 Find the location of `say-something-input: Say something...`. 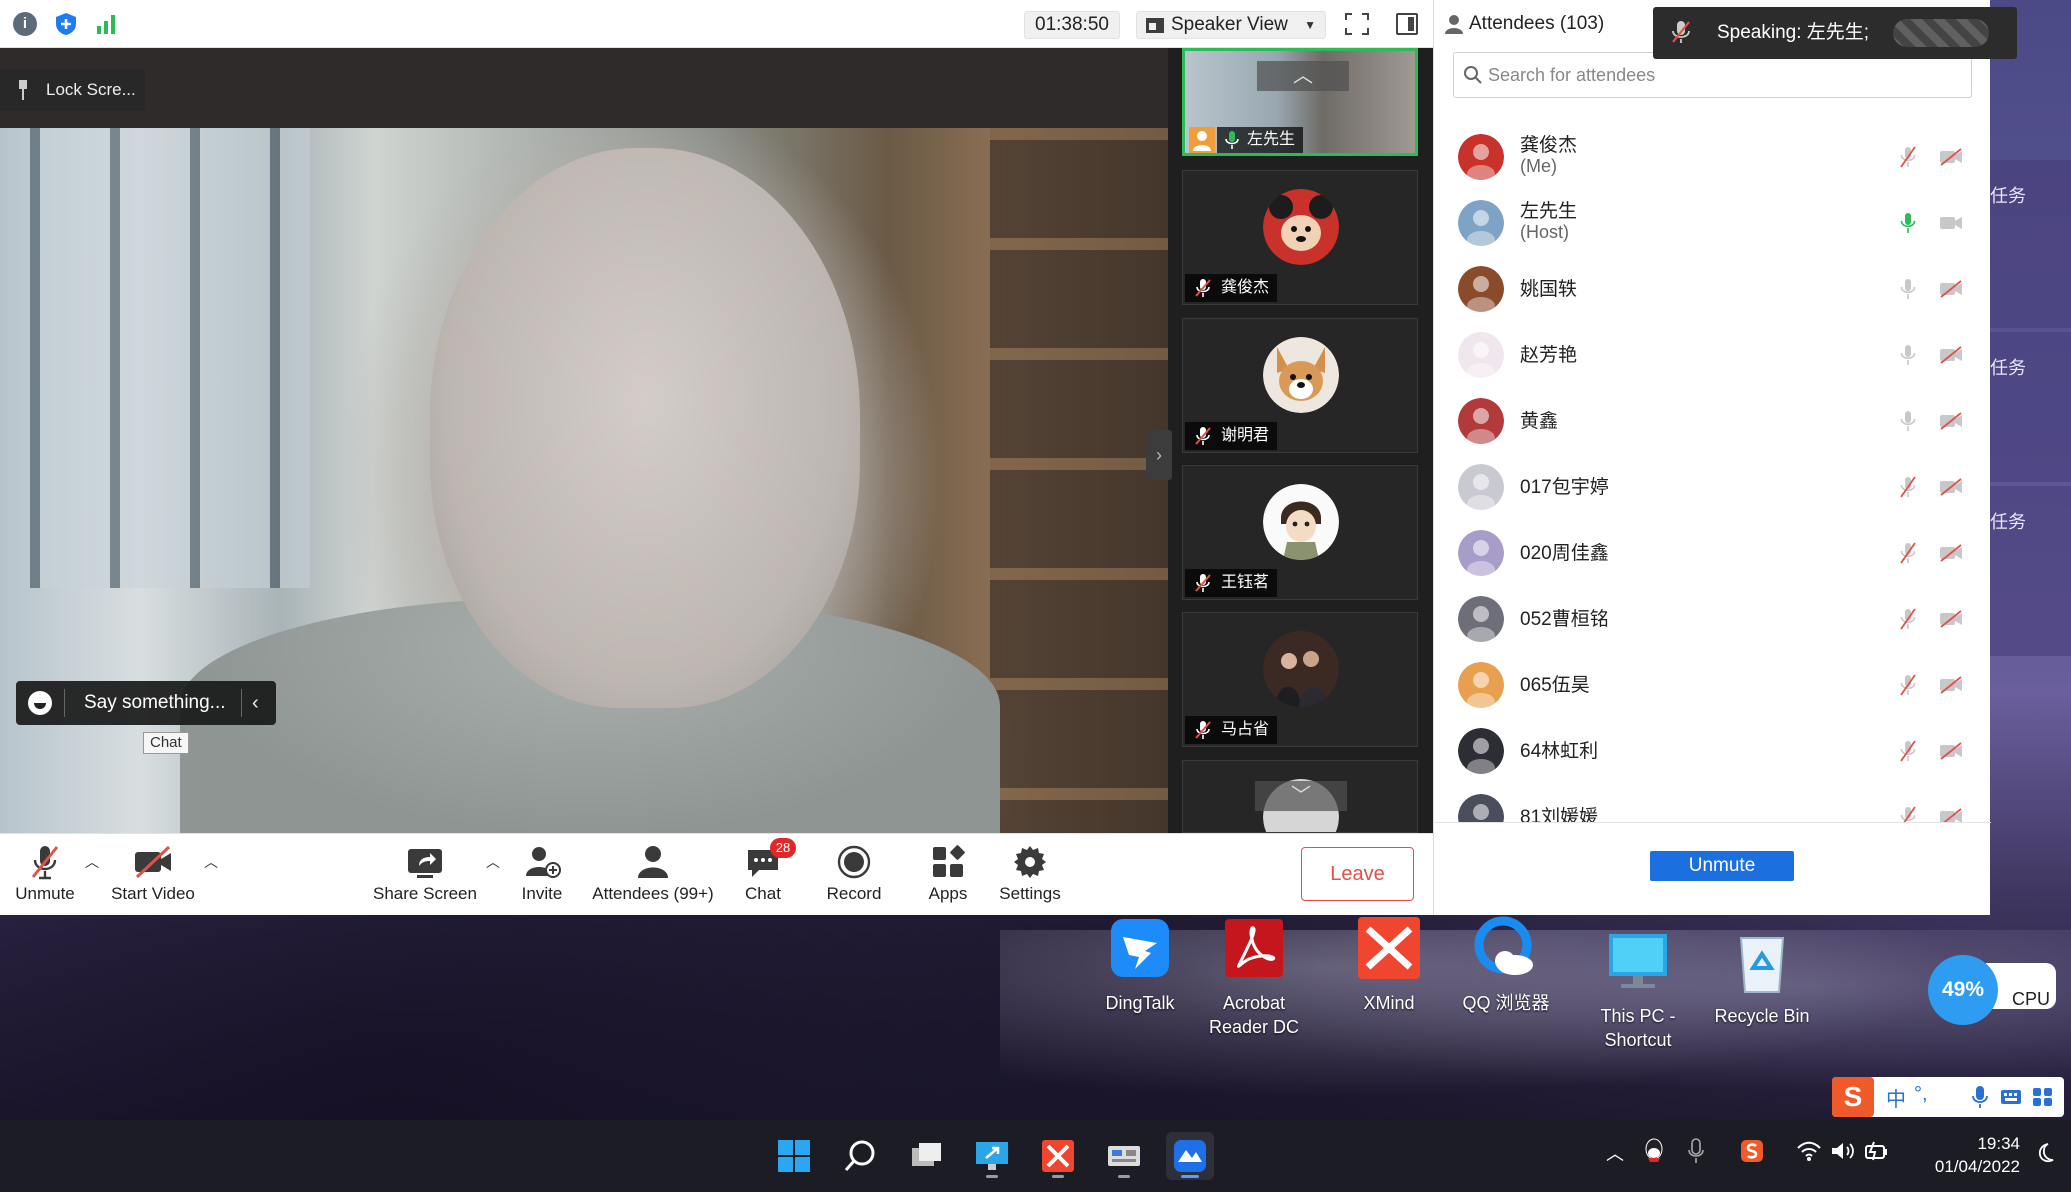

say-something-input: Say something... is located at coordinates (155, 703).